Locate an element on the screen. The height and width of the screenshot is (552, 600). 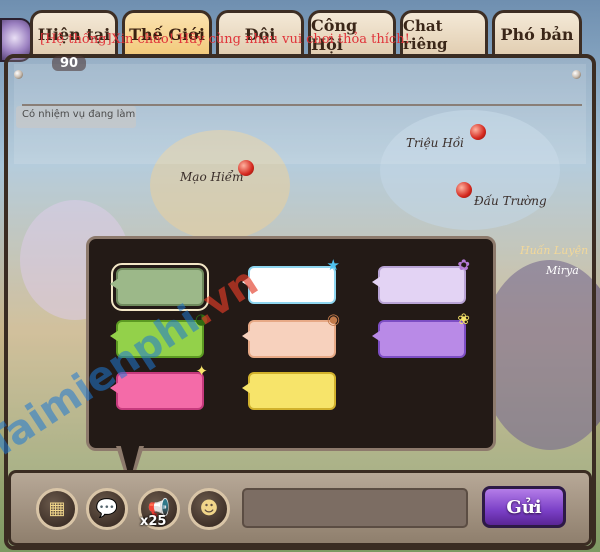
player-level: 90 is located at coordinates (69, 63).